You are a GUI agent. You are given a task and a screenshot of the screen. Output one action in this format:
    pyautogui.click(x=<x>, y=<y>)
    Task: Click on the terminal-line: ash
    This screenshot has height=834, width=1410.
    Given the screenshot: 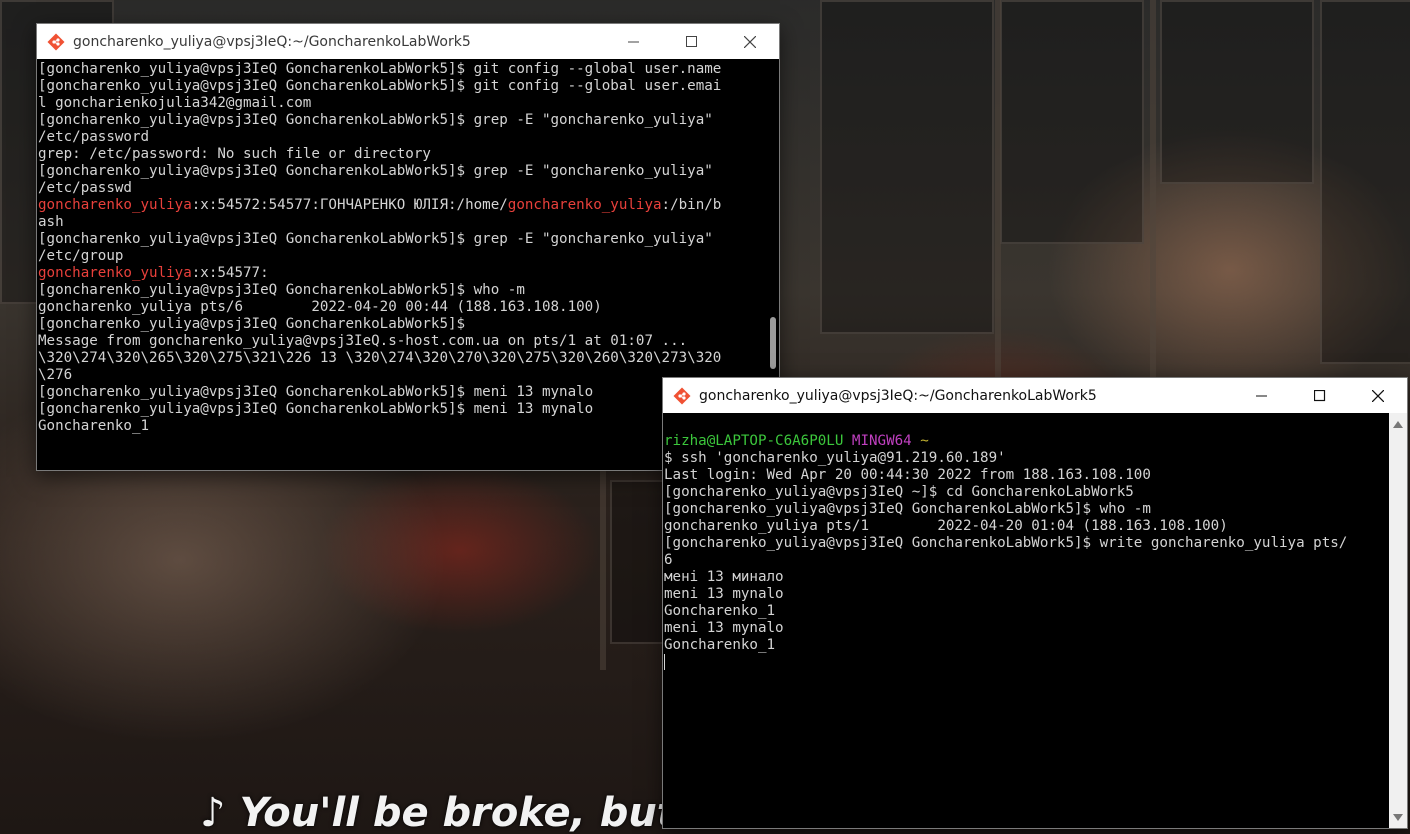 What is the action you would take?
    pyautogui.click(x=402, y=222)
    